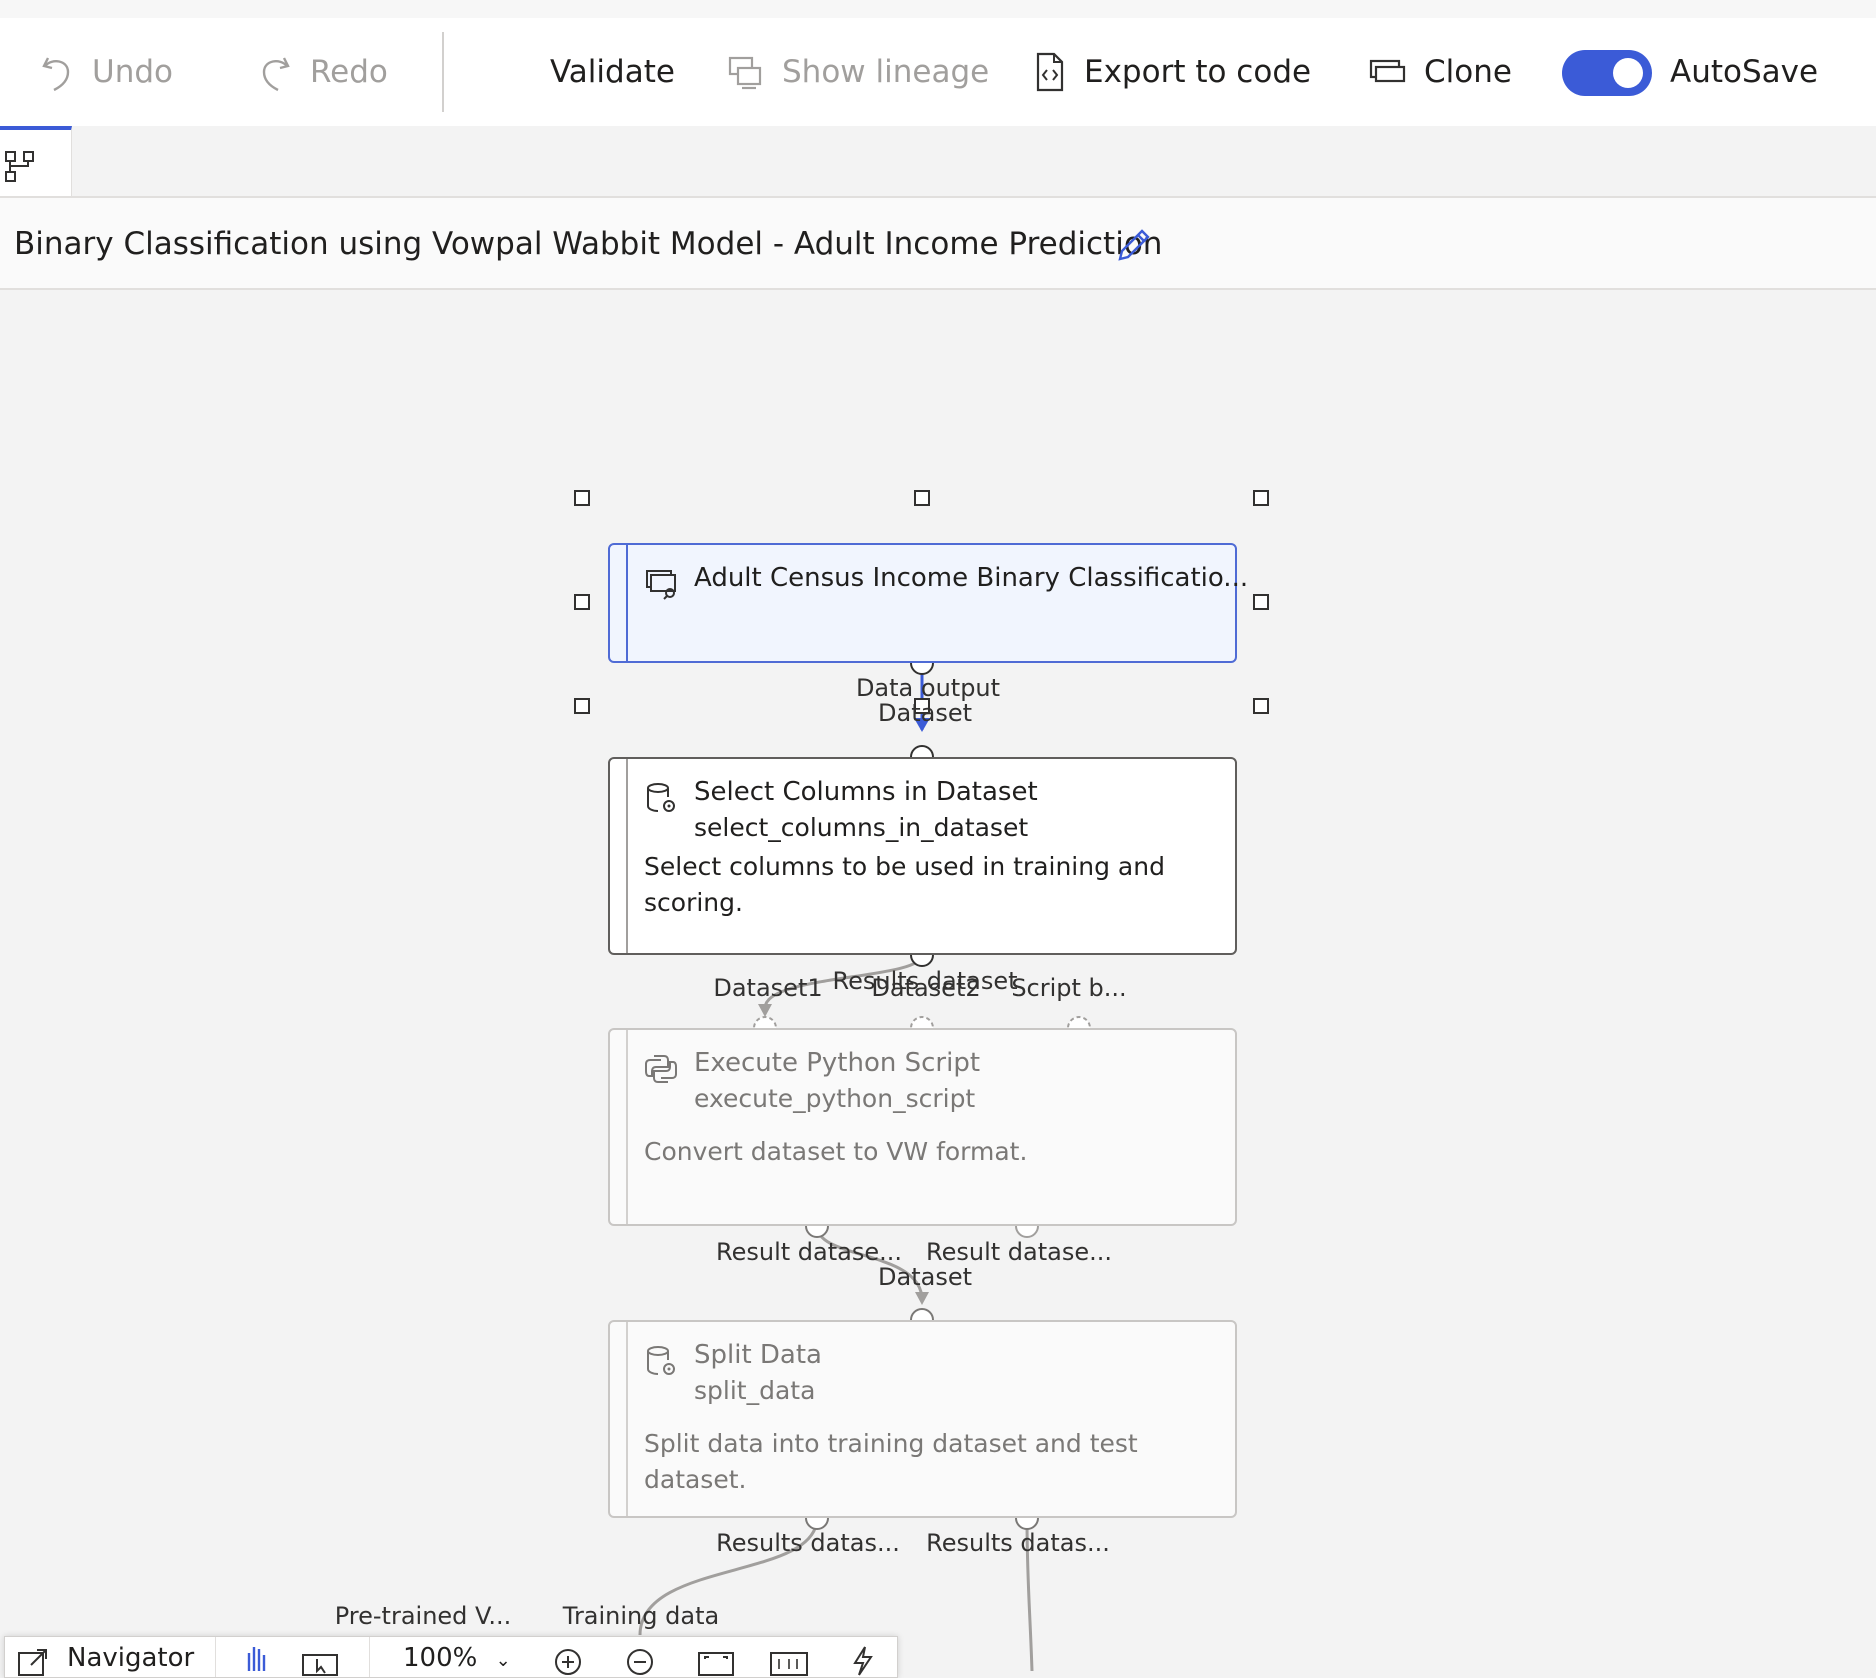 This screenshot has width=1876, height=1678. I want to click on pan-hand-icon, so click(256, 1658).